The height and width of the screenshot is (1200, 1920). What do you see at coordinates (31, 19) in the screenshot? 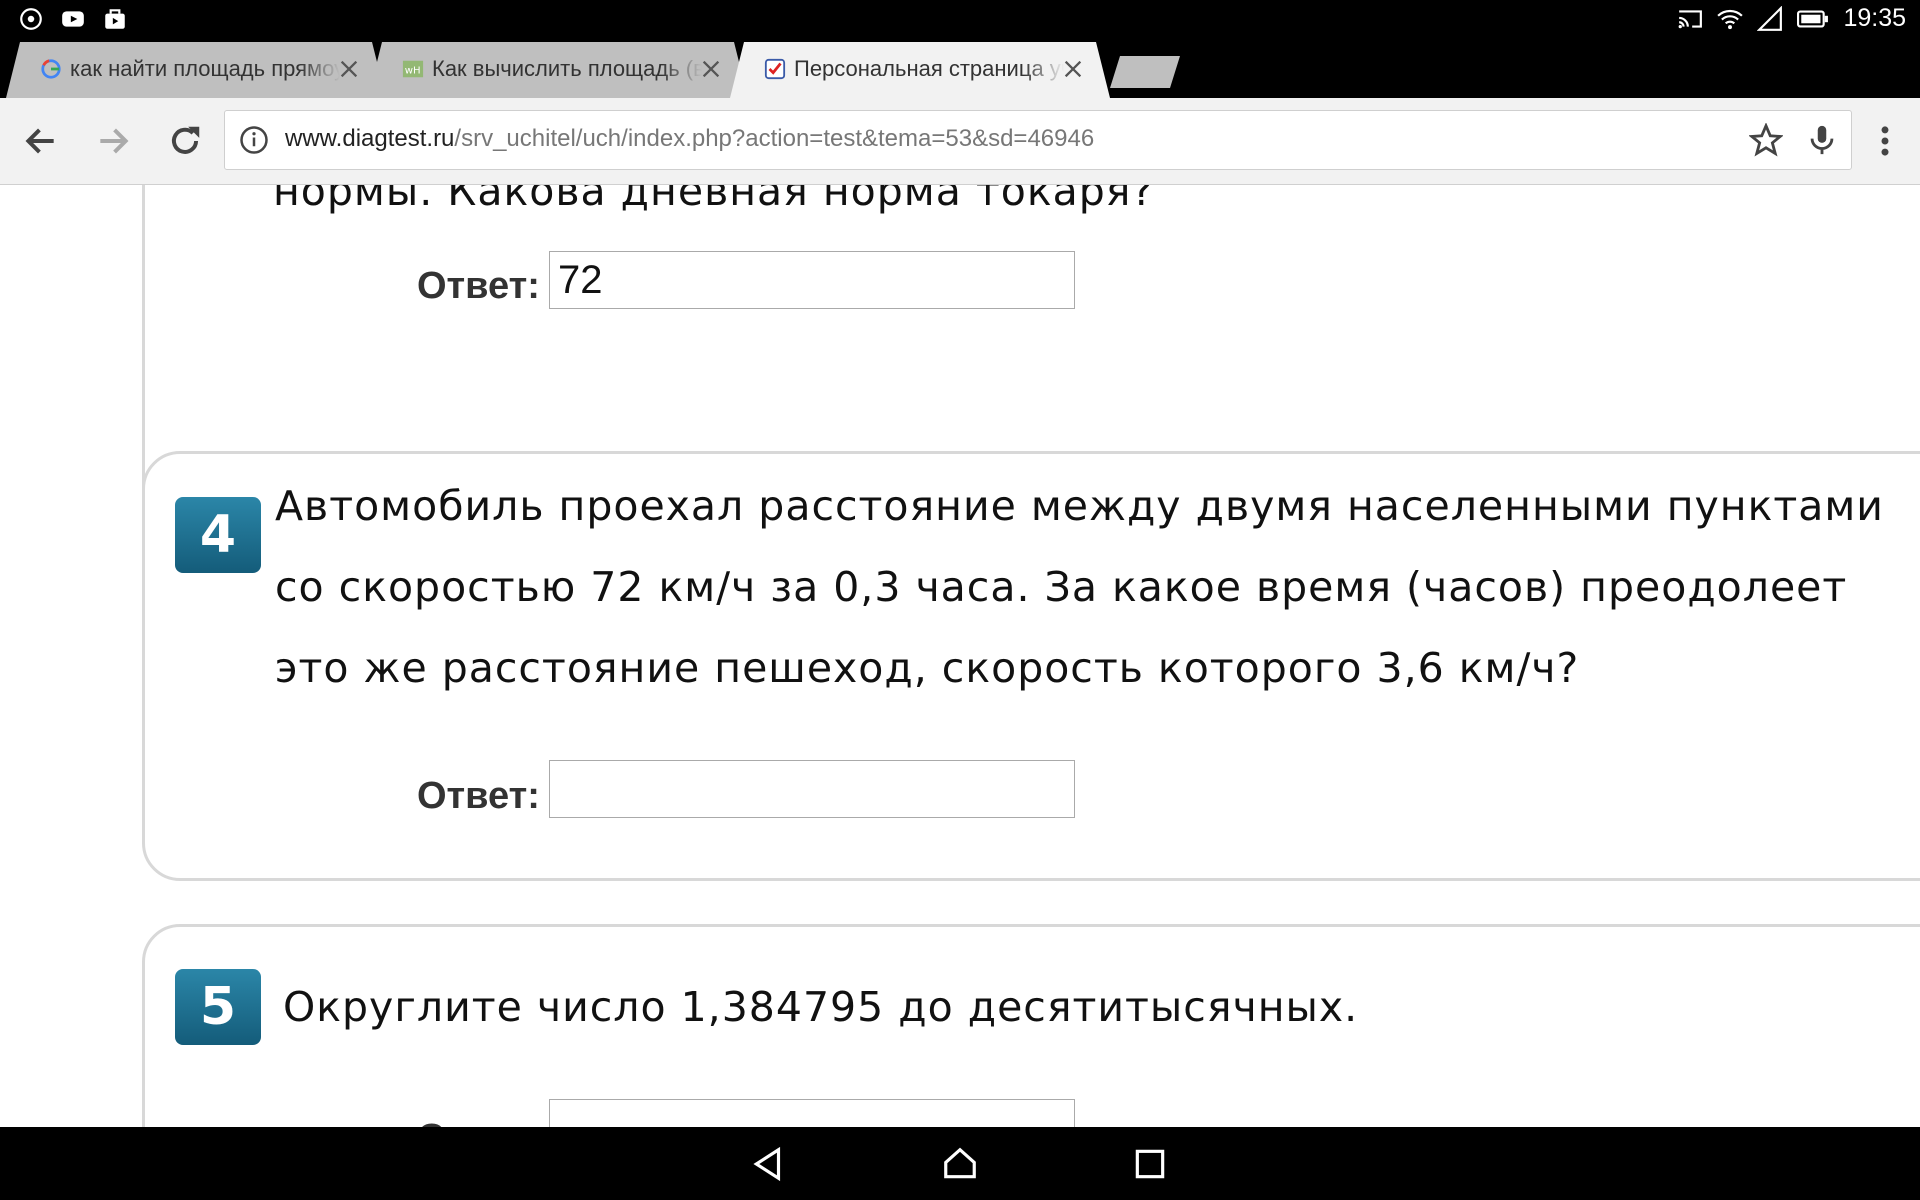
I see `radio-icon` at bounding box center [31, 19].